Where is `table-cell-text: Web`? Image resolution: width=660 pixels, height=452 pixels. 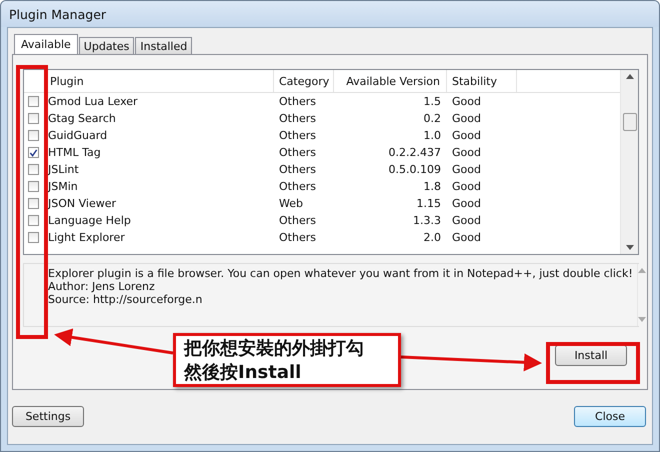
table-cell-text: Web is located at coordinates (291, 203).